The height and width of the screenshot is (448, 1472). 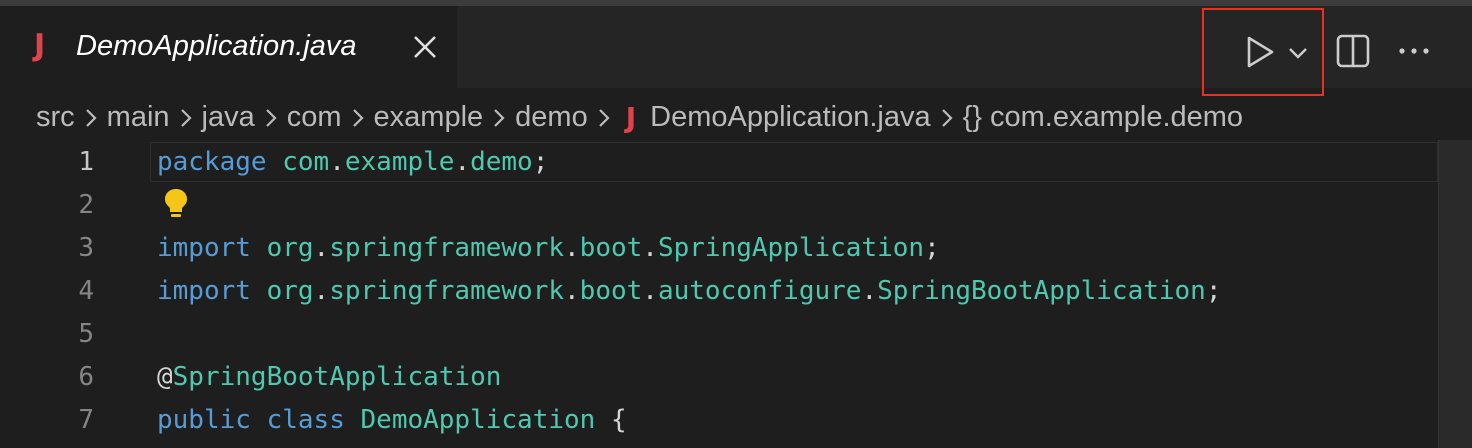 I want to click on line-number: 4, so click(x=86, y=291).